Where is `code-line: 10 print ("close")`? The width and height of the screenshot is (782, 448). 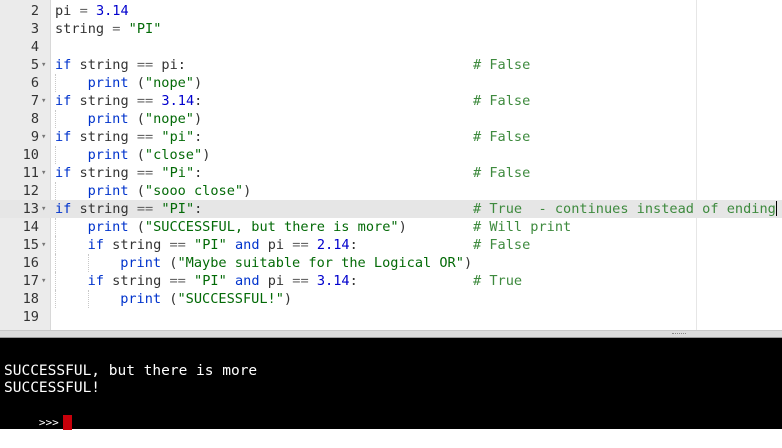
code-line: 10 print ("close") is located at coordinates (391, 155).